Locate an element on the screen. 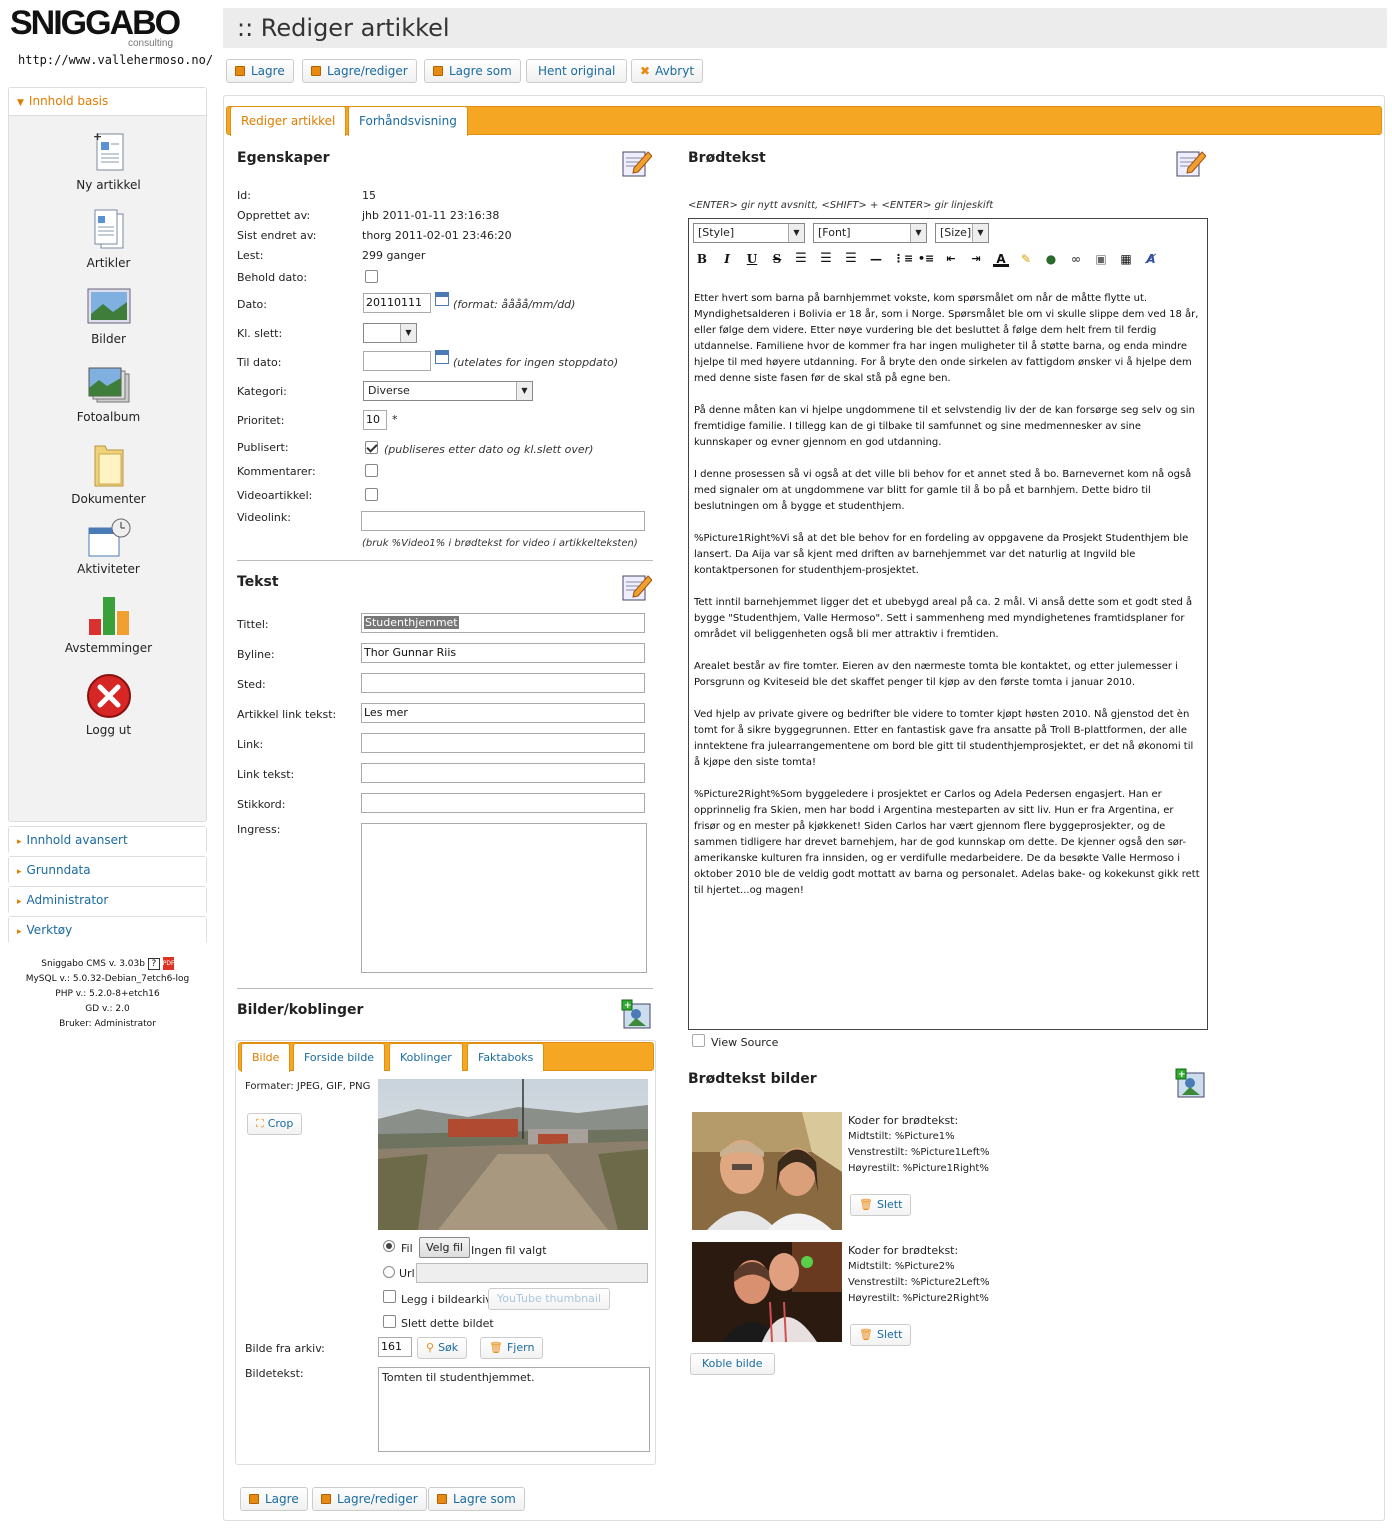 The height and width of the screenshot is (1529, 1392). sidebar-item-bilder: Bilder is located at coordinates (108, 317).